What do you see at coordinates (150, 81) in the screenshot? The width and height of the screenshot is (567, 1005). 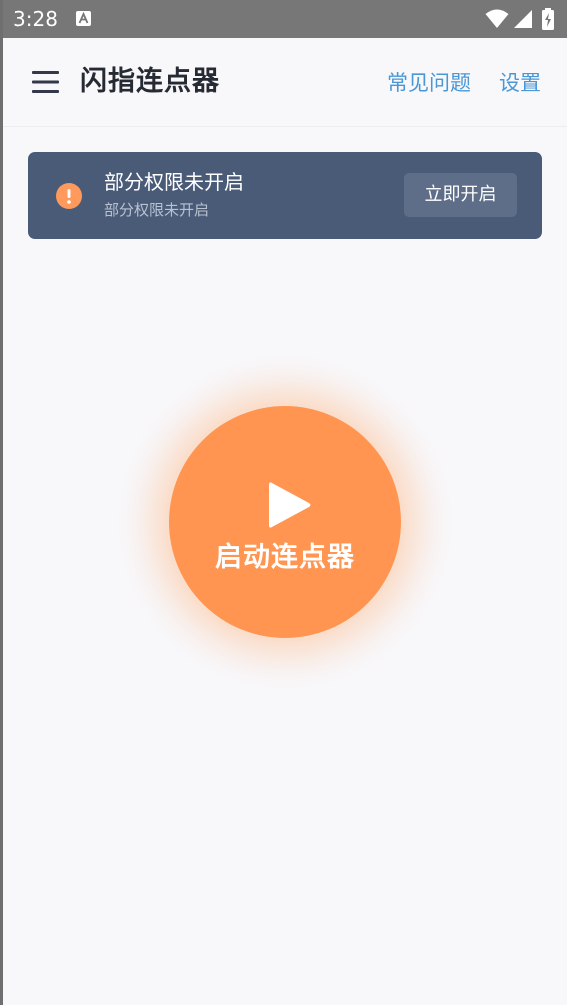 I see `app-title: 闪指连点器` at bounding box center [150, 81].